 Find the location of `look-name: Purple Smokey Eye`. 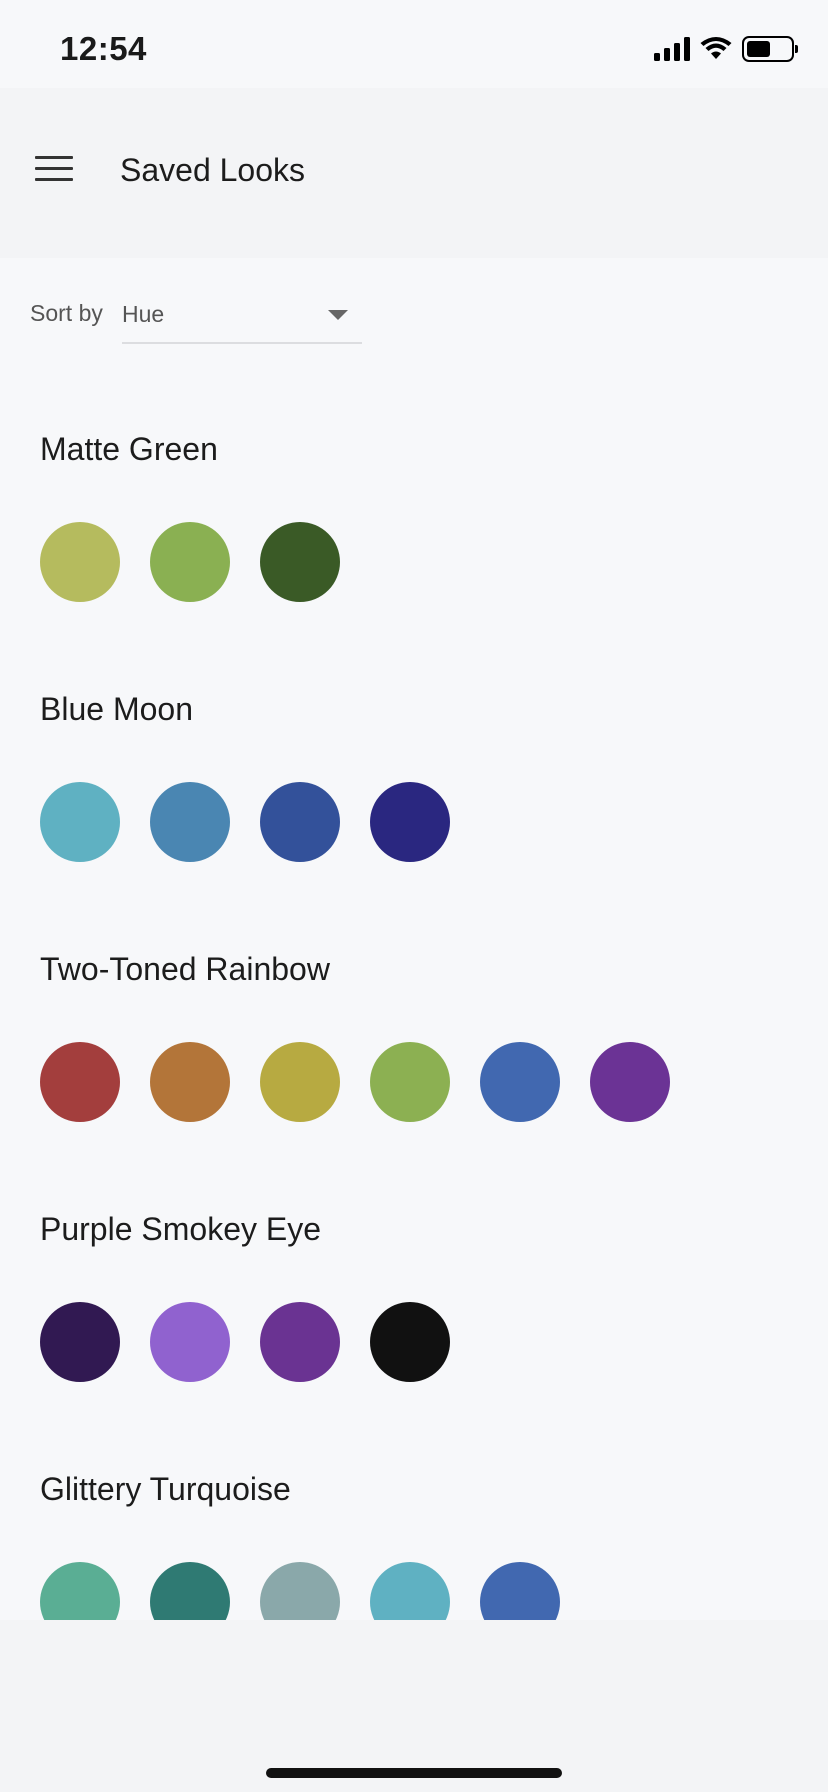

look-name: Purple Smokey Eye is located at coordinates (181, 1229).